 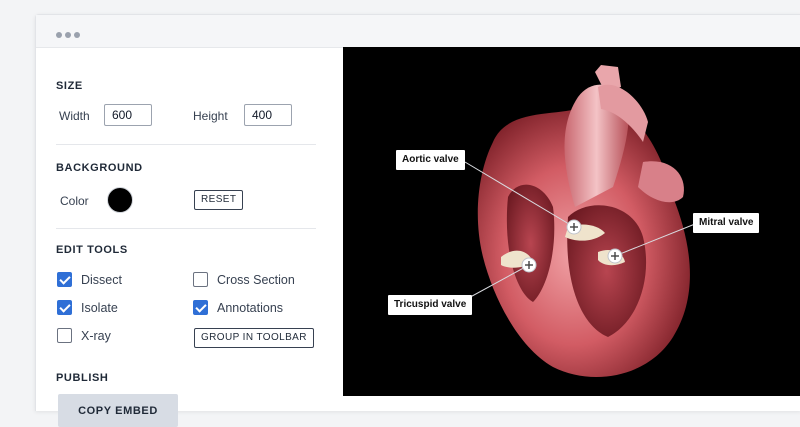 I want to click on cross-section-option: Cross Section, so click(x=244, y=279).